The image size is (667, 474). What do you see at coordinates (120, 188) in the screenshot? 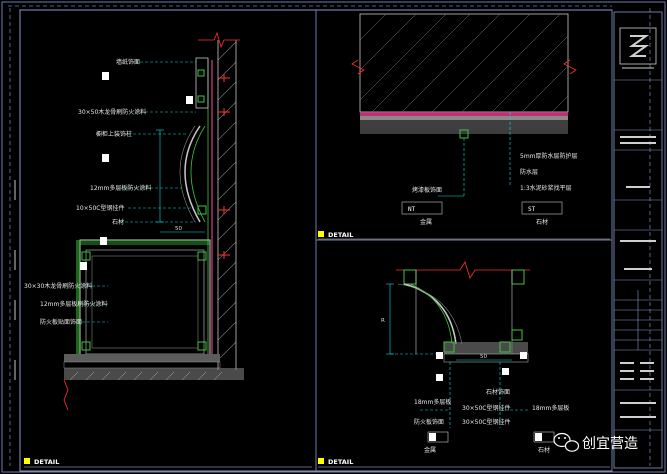
I see `callout-plywood: 12mm多层板防火涂料` at bounding box center [120, 188].